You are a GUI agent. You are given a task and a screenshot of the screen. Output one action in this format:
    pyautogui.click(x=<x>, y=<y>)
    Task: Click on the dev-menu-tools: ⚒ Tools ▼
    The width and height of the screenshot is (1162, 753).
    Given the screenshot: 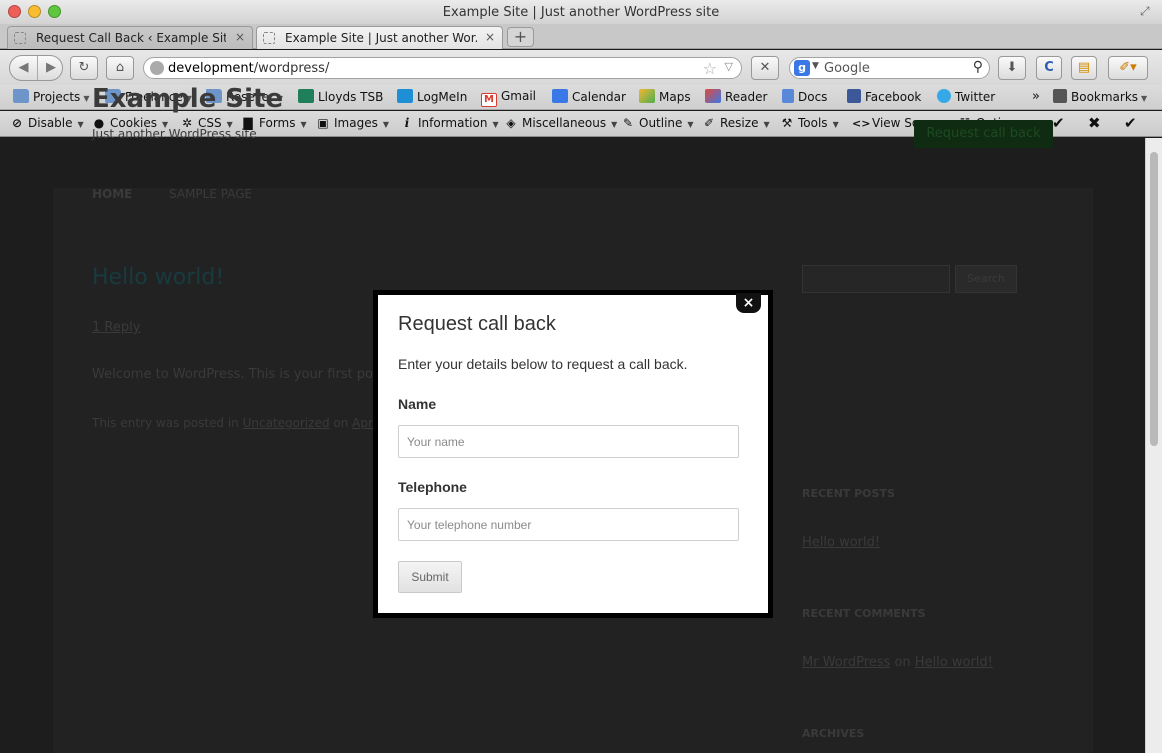 What is the action you would take?
    pyautogui.click(x=809, y=123)
    